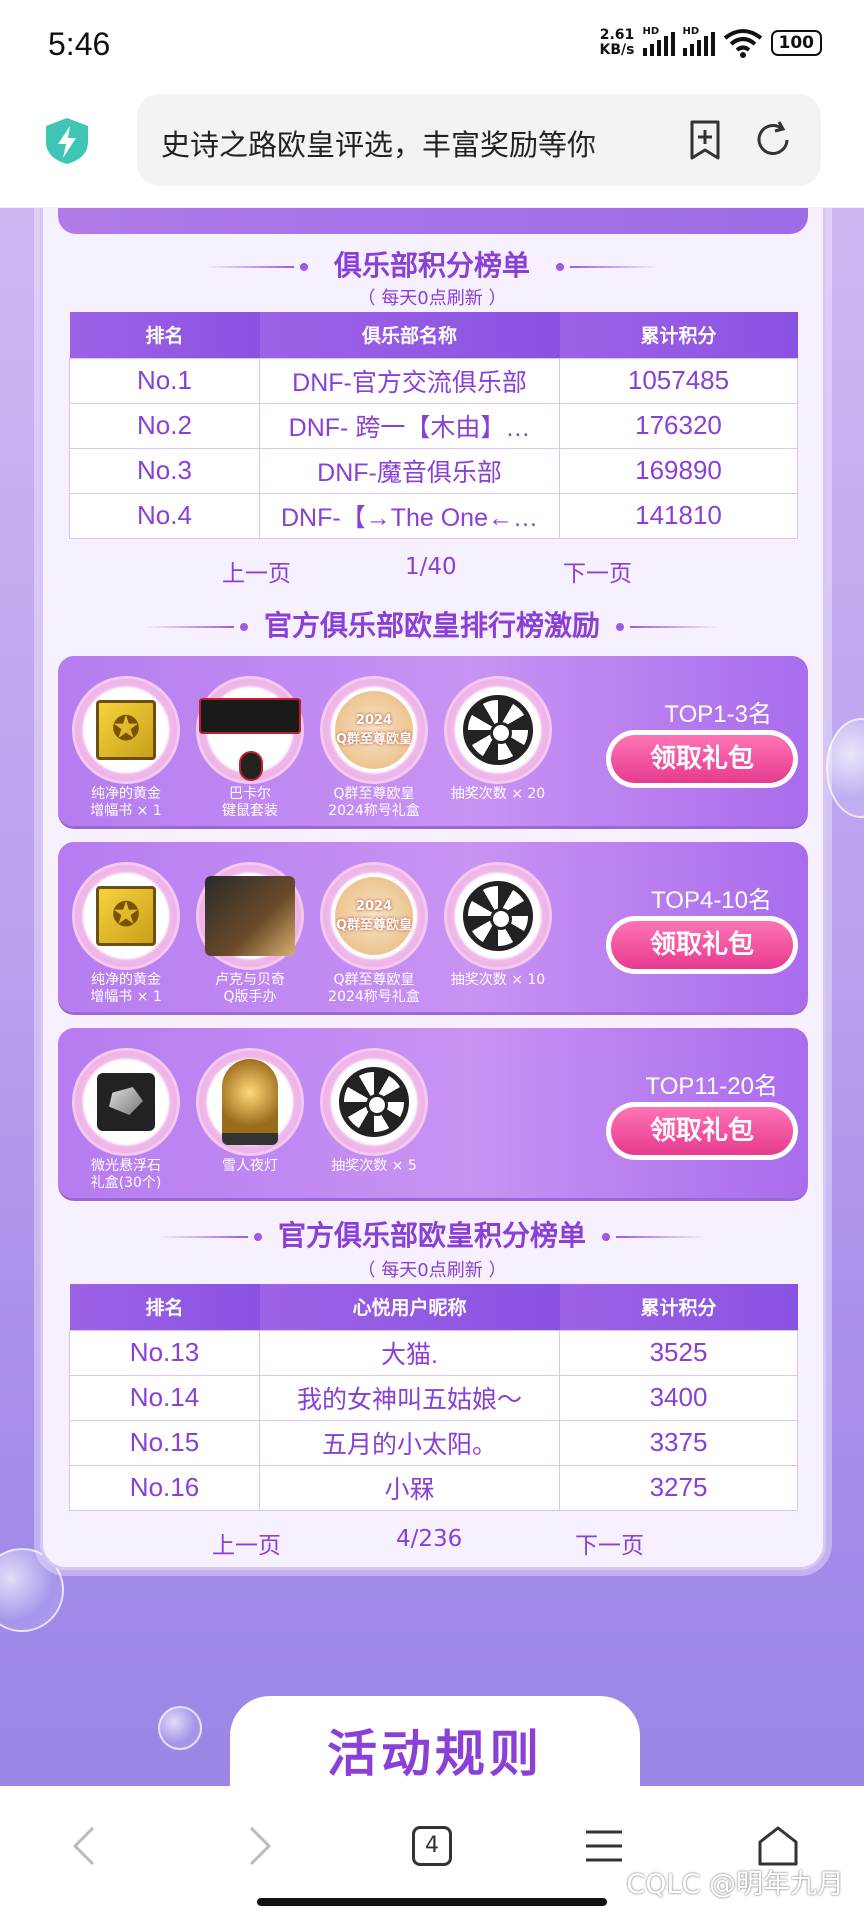  Describe the element at coordinates (164, 425) in the screenshot. I see `rank-cell: No.2` at that location.